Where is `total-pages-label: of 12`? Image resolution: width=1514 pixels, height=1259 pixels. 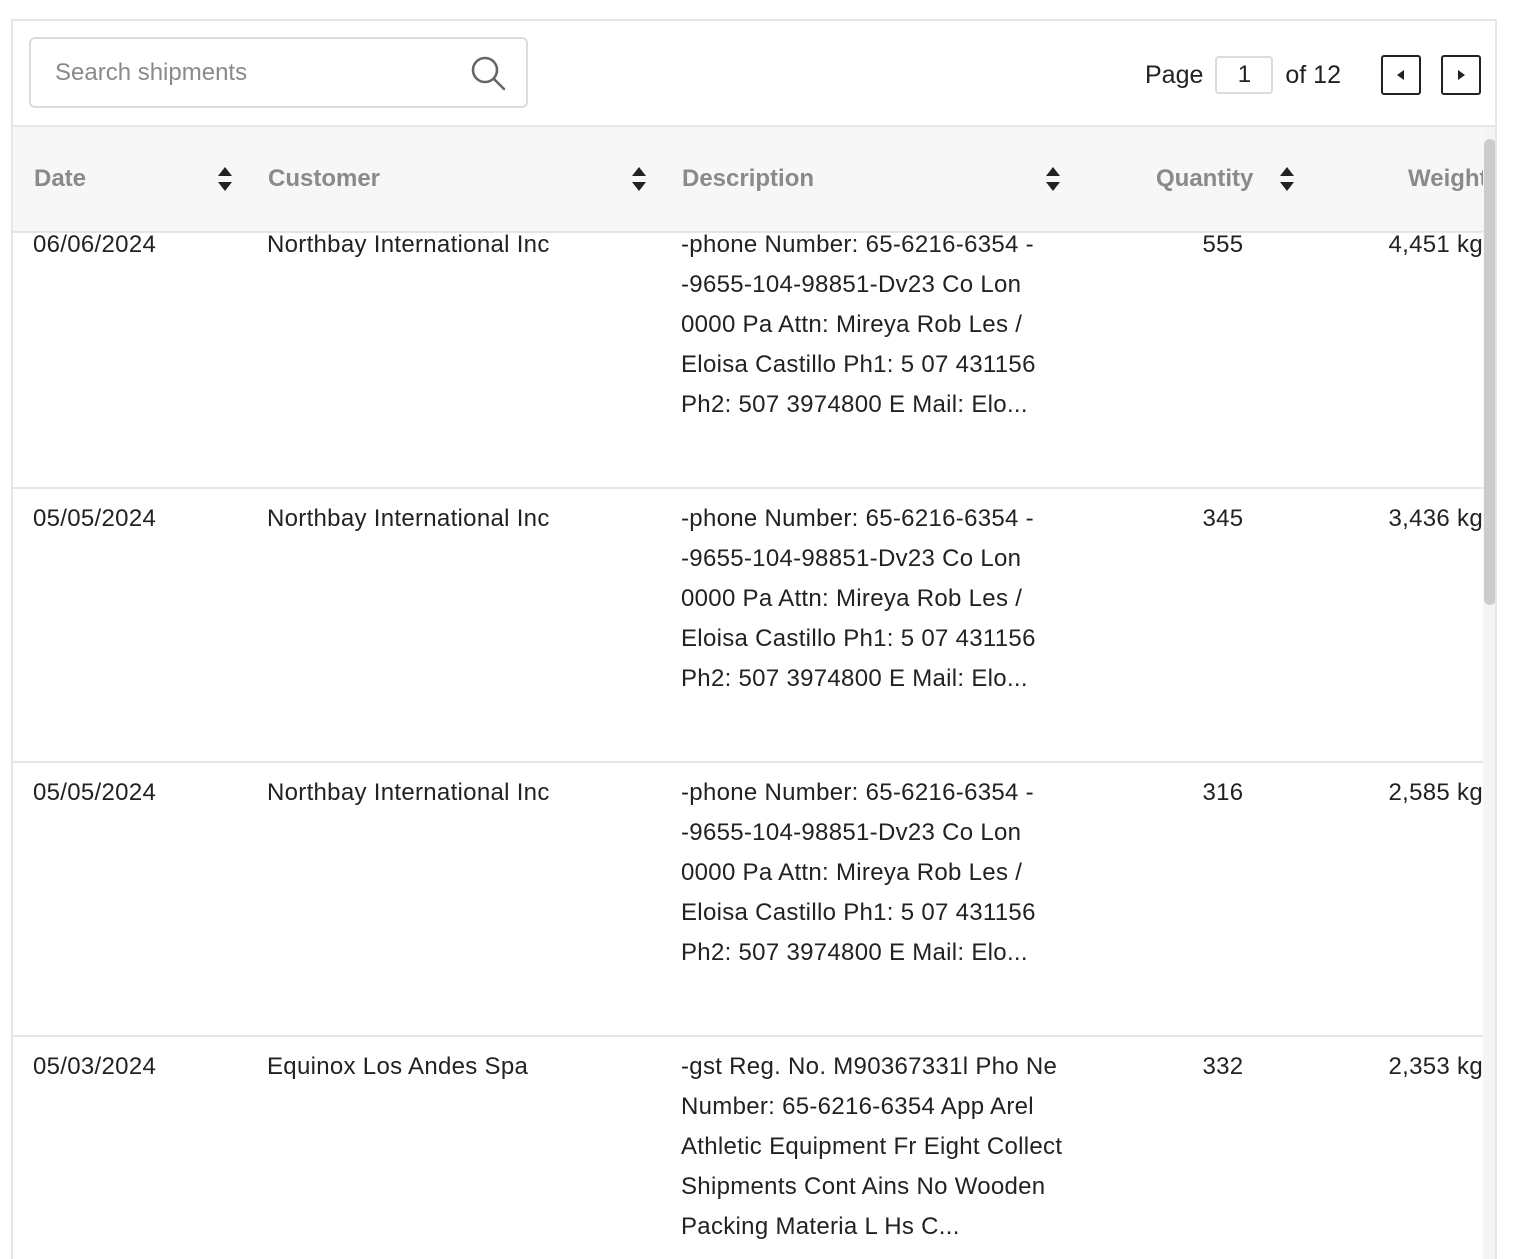 total-pages-label: of 12 is located at coordinates (1313, 74).